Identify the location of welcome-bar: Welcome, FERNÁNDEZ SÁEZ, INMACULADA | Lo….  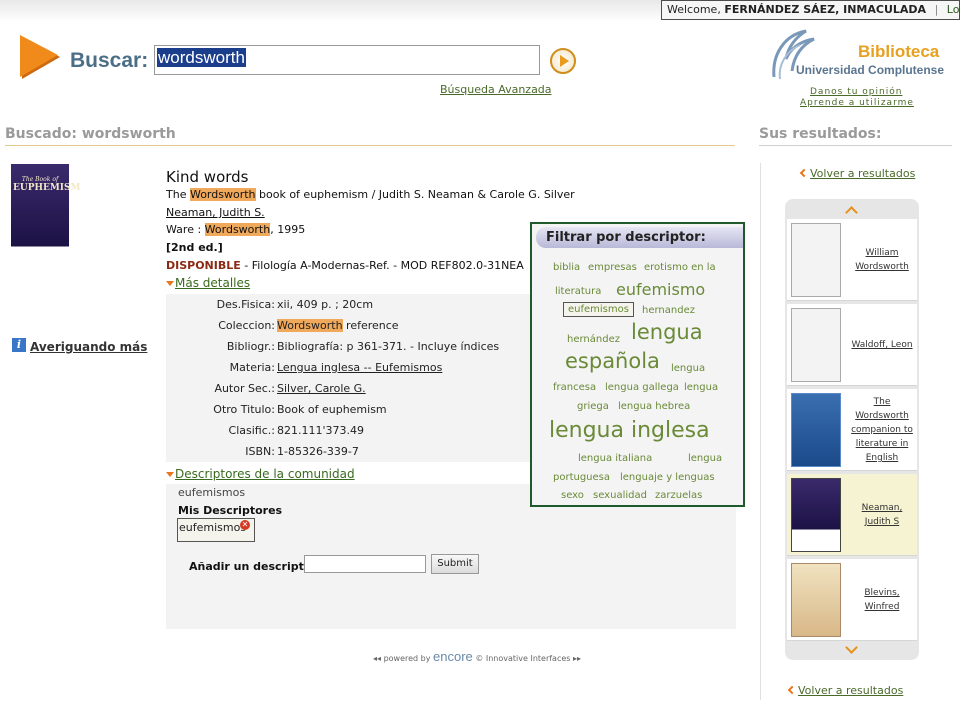
(810, 10).